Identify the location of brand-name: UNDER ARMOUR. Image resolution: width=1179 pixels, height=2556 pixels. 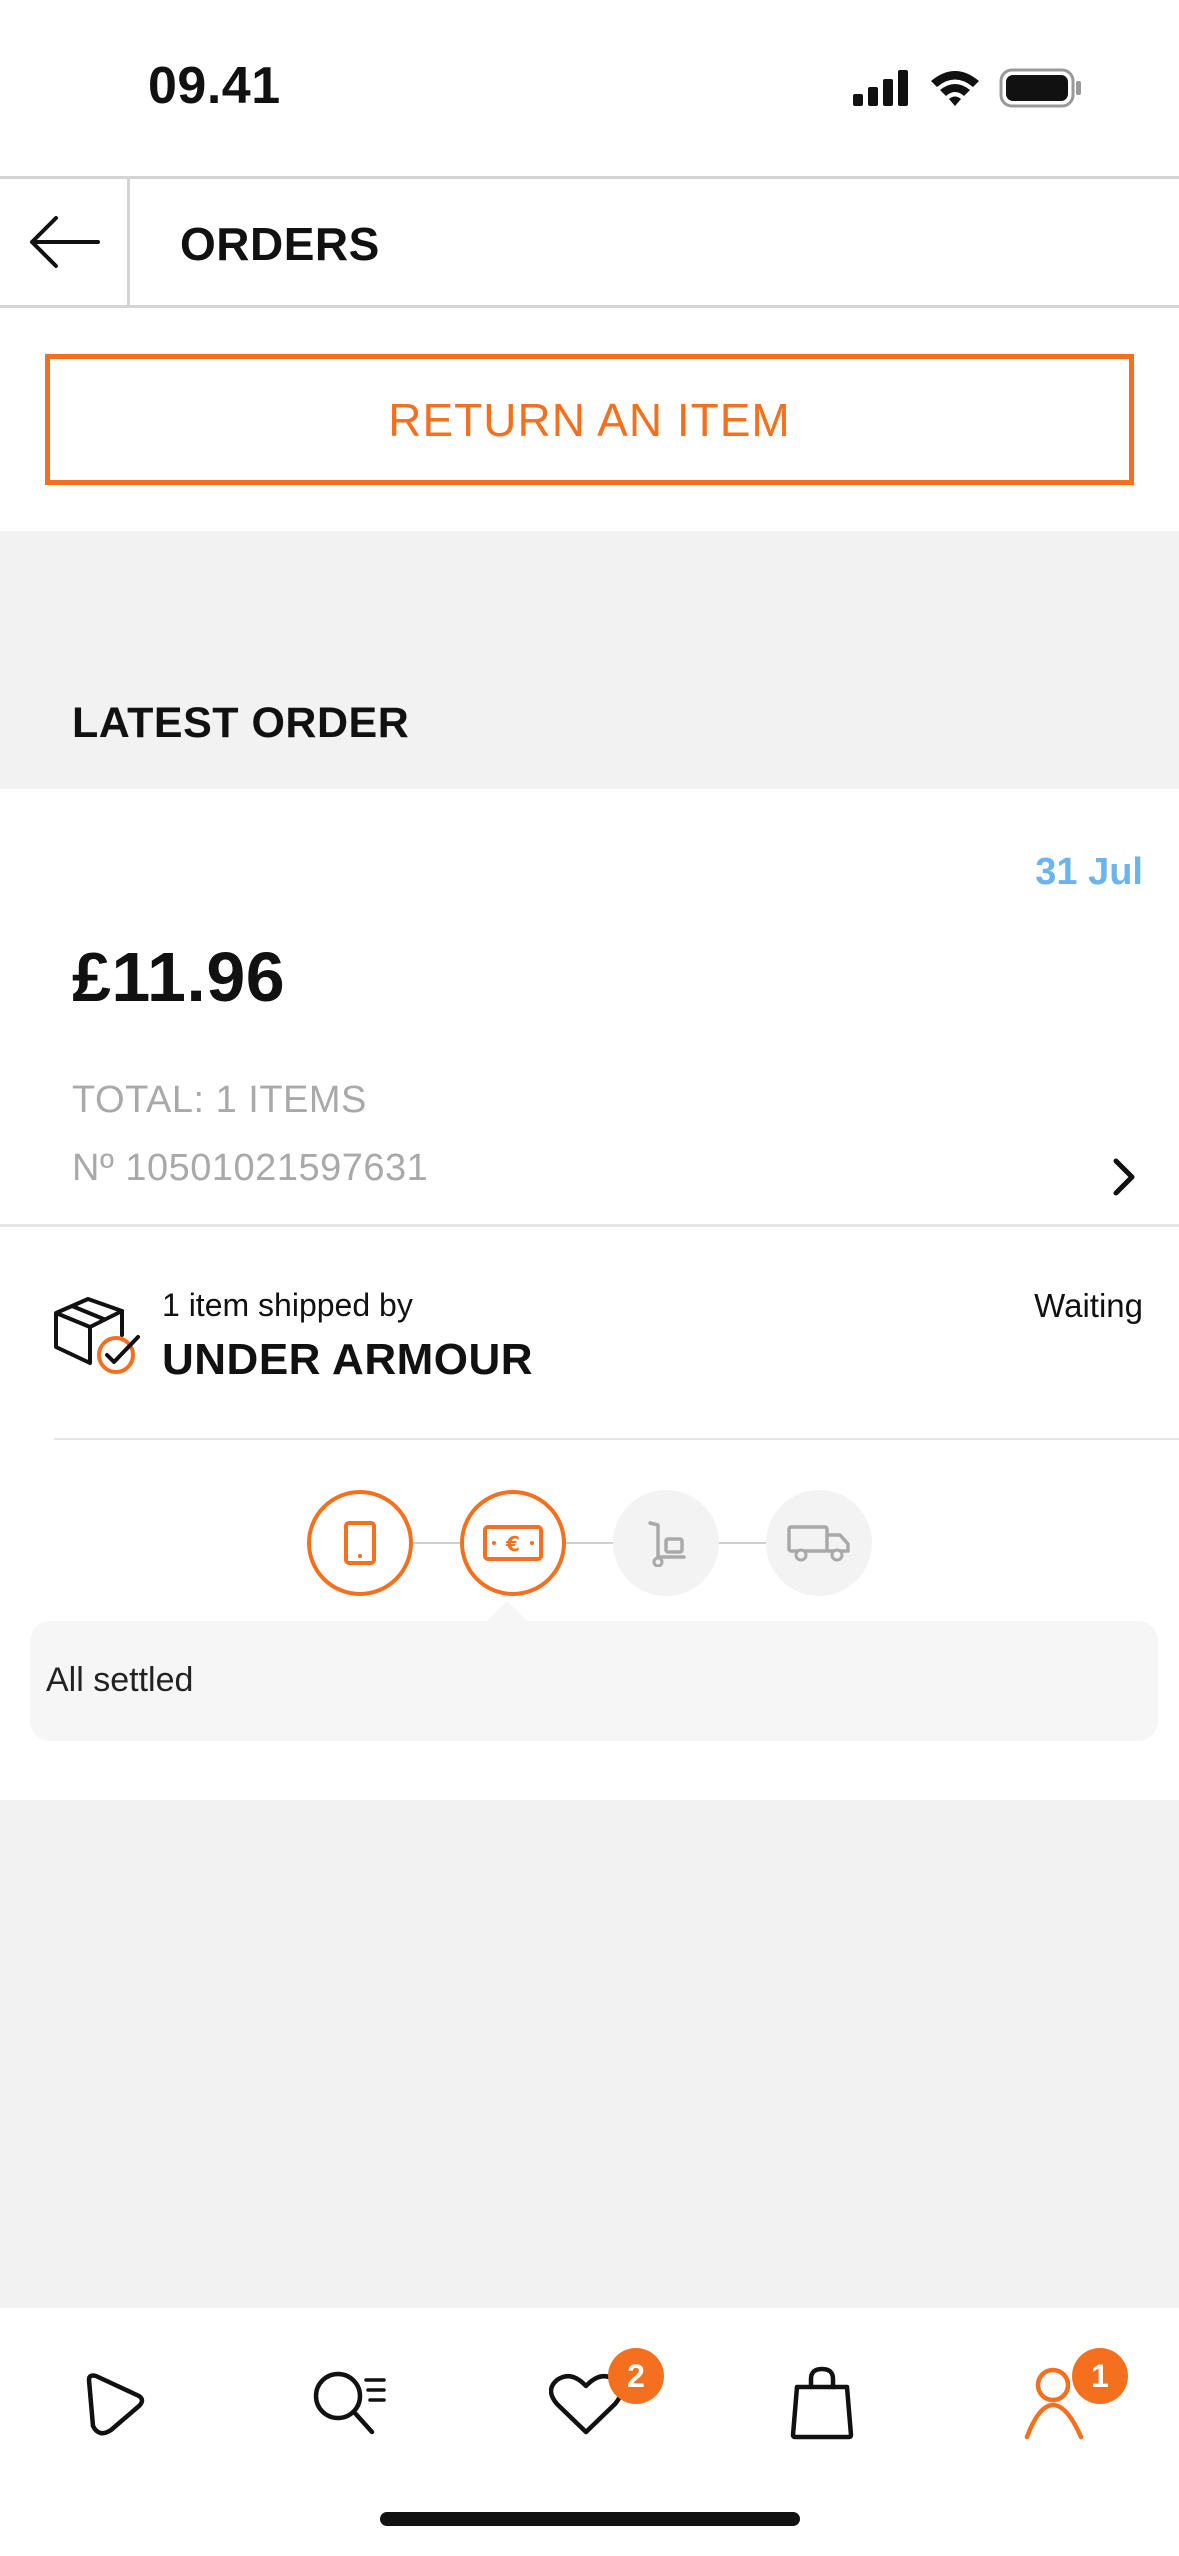
(348, 1359).